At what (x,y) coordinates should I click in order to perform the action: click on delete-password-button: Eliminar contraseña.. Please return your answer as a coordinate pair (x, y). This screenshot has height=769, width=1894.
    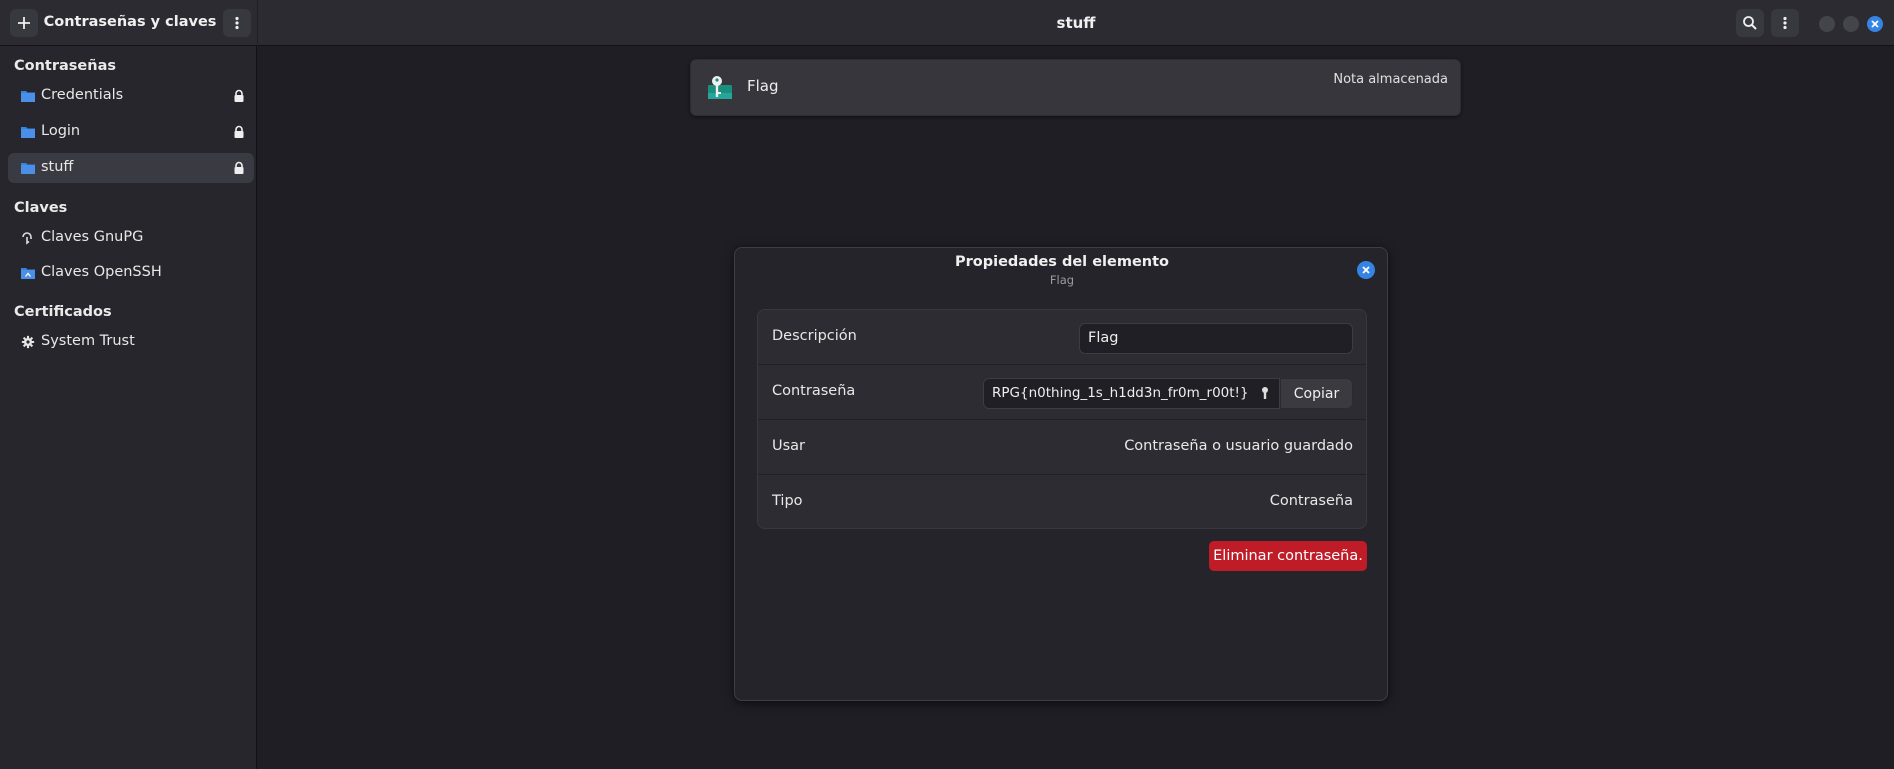
    Looking at the image, I should click on (1288, 556).